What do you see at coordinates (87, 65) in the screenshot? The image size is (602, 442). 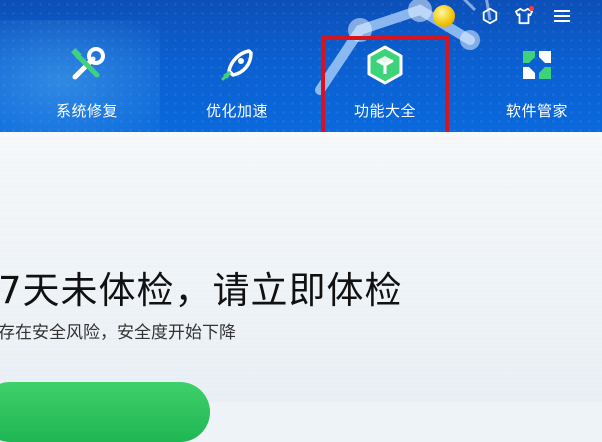 I see `wrench-screwdriver-icon` at bounding box center [87, 65].